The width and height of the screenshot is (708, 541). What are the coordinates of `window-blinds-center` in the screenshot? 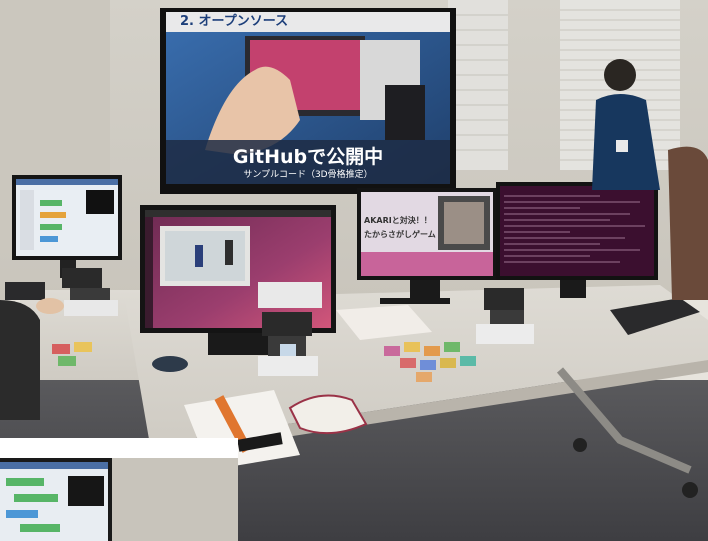 It's located at (478, 85).